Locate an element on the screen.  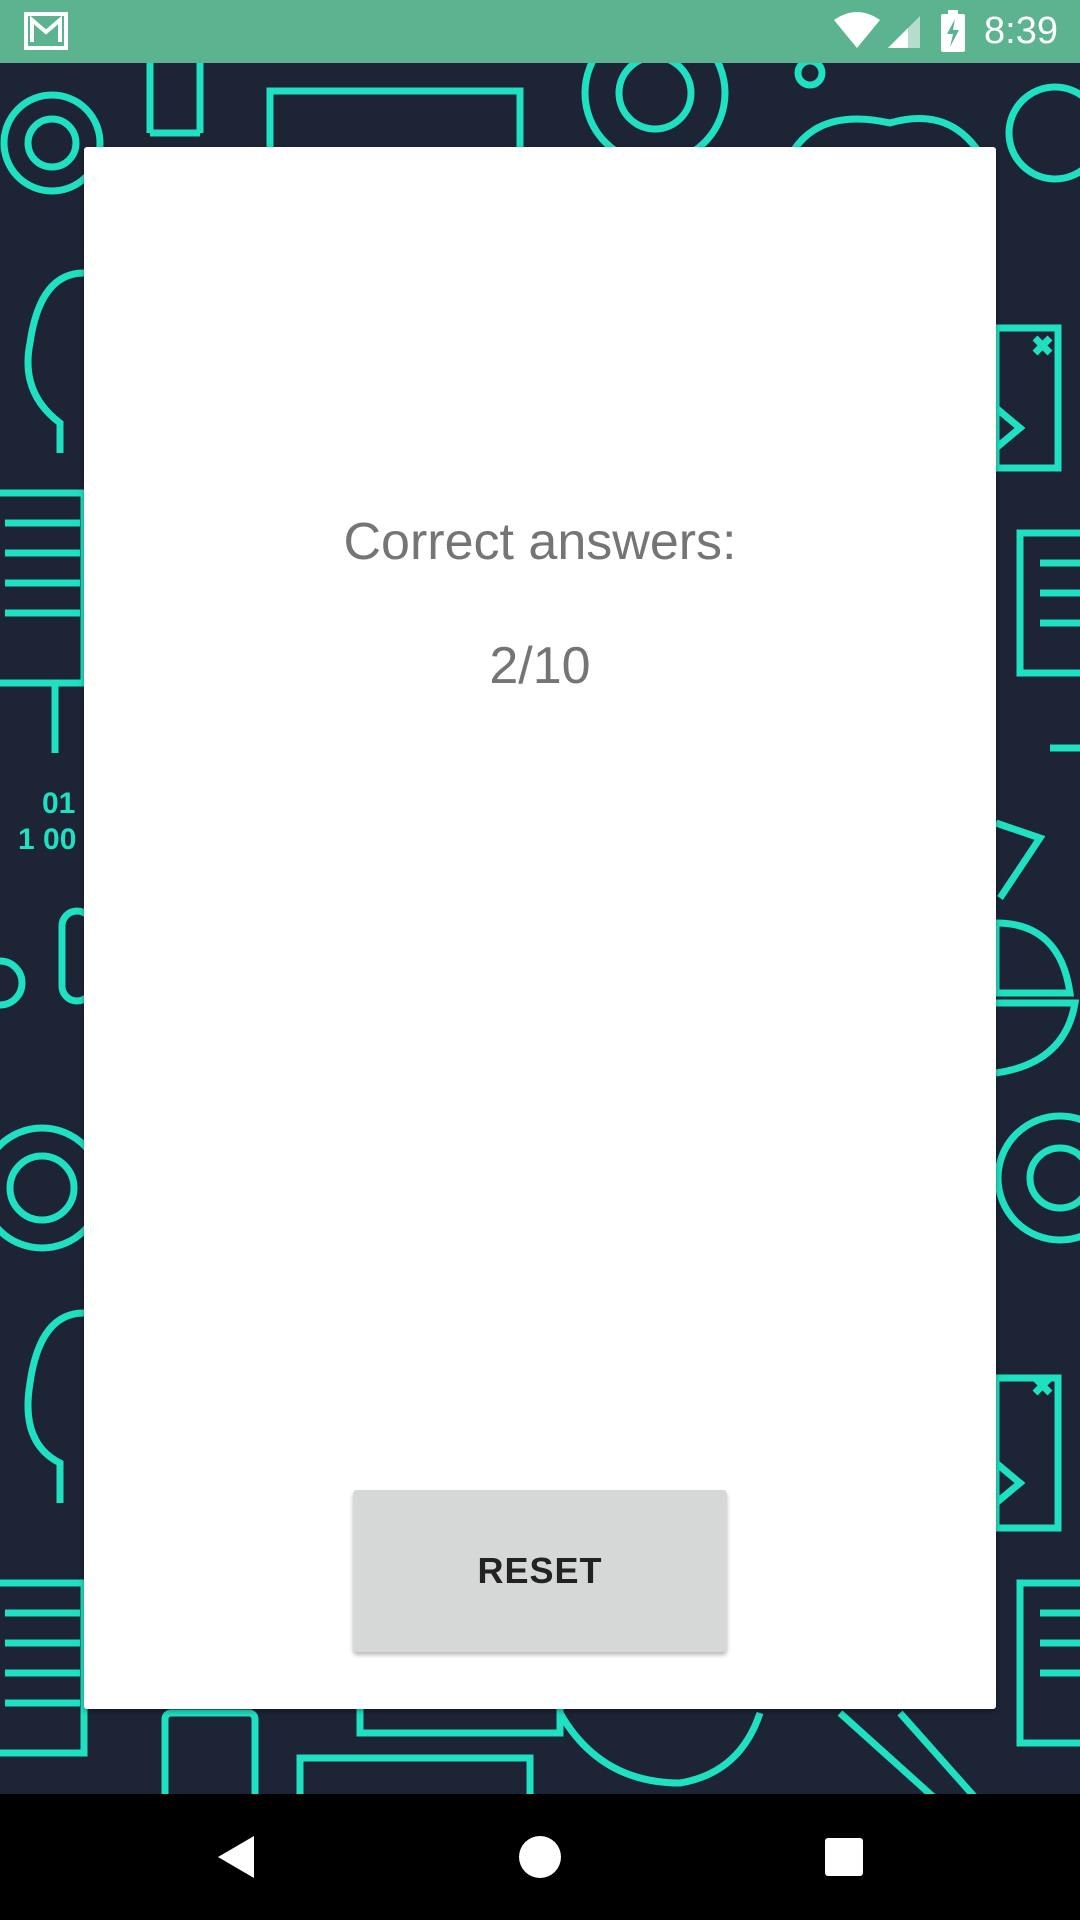
battery-charging-icon is located at coordinates (953, 31).